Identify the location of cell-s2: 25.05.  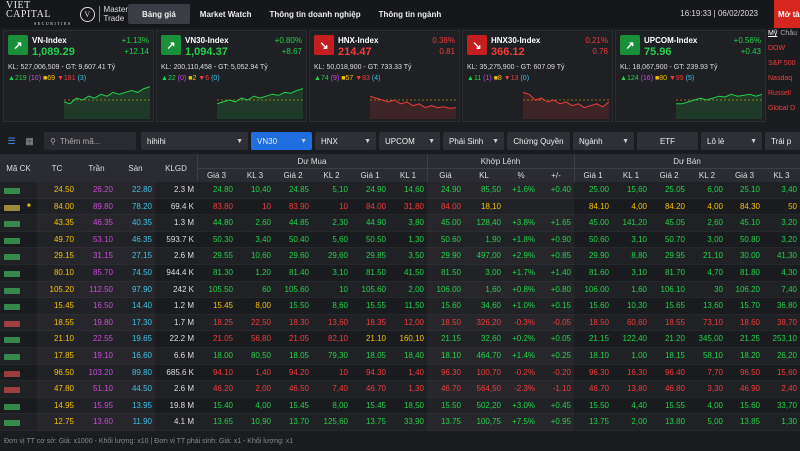
(674, 189).